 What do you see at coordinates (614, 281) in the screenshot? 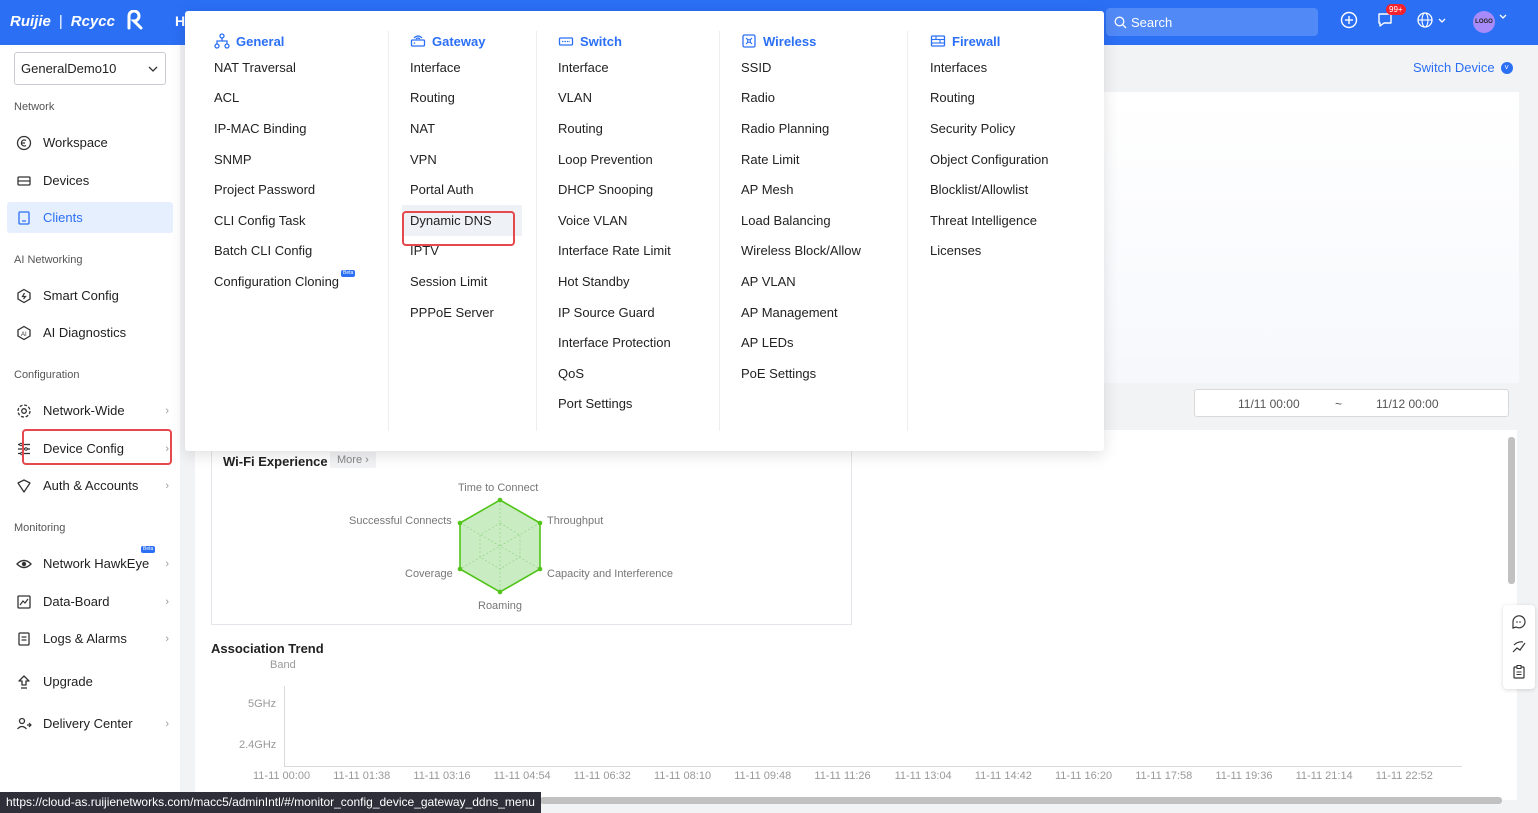
I see `menu-item-hot-standby: Hot Standby` at bounding box center [614, 281].